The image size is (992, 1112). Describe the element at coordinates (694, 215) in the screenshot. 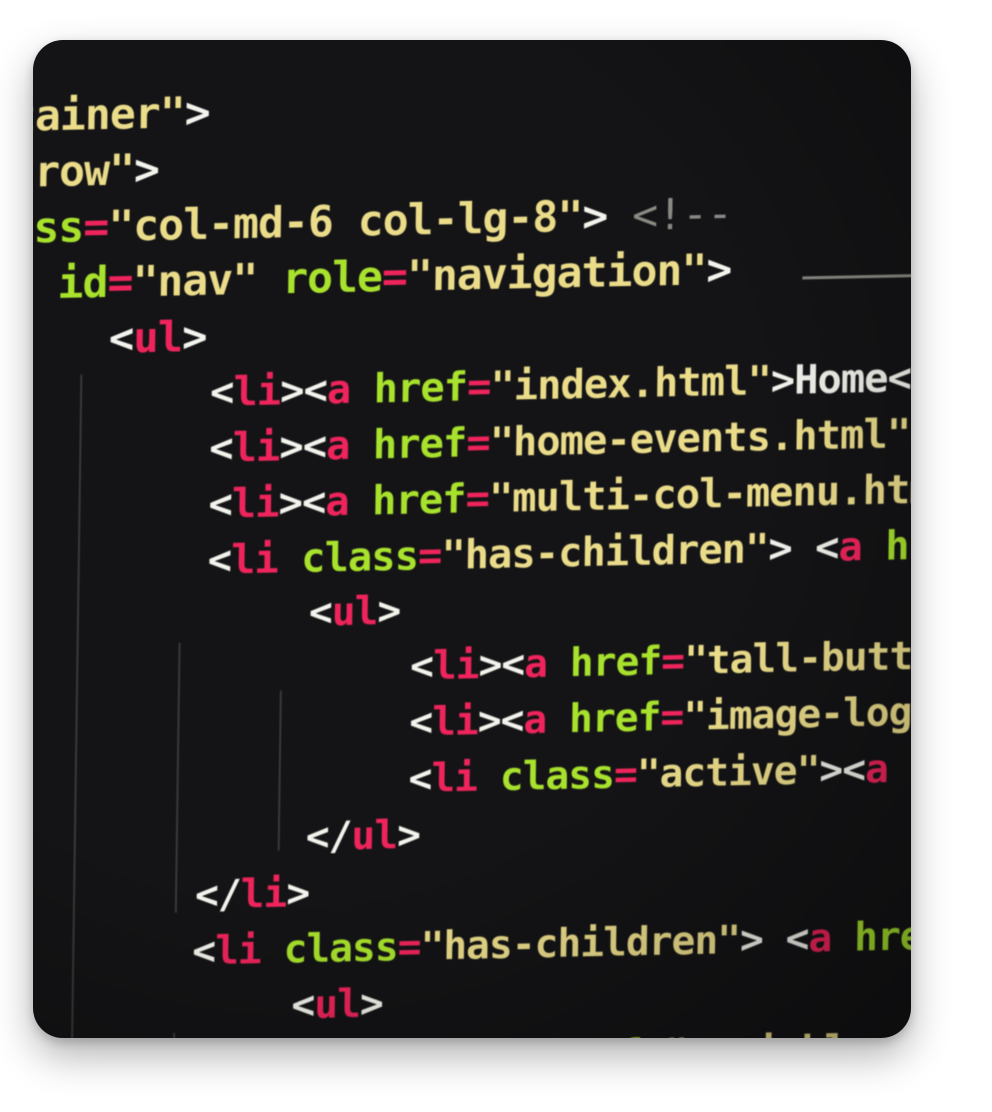

I see `code-token: <!--` at that location.